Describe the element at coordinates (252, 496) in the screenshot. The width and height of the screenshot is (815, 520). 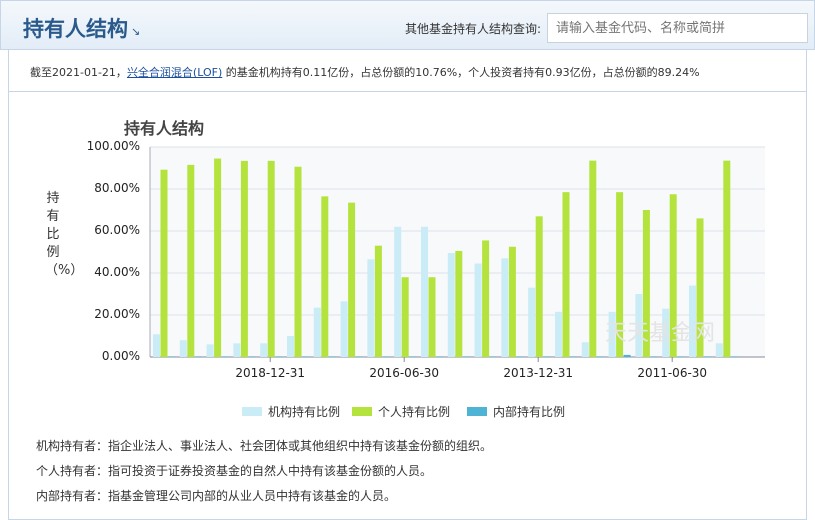
I see `note-text: 指基金管理公司内部的从业人员中持有该基金的人员。` at that location.